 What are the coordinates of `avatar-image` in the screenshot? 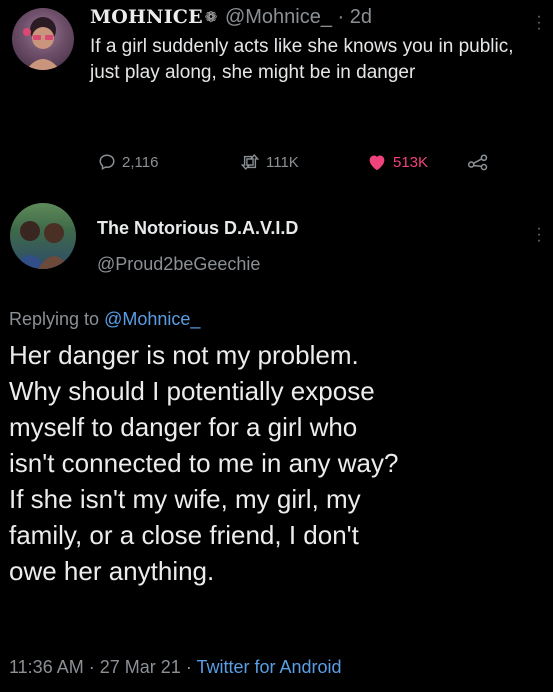 It's located at (41, 43).